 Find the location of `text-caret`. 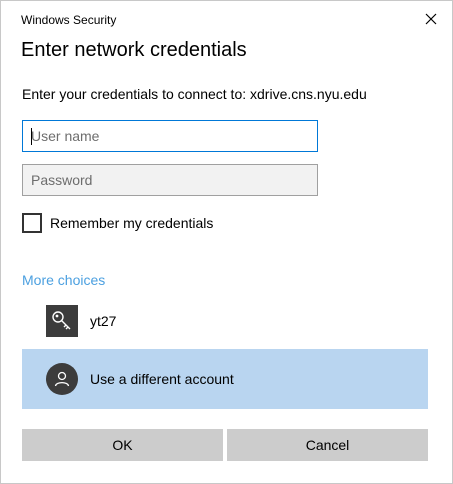

text-caret is located at coordinates (31, 136).